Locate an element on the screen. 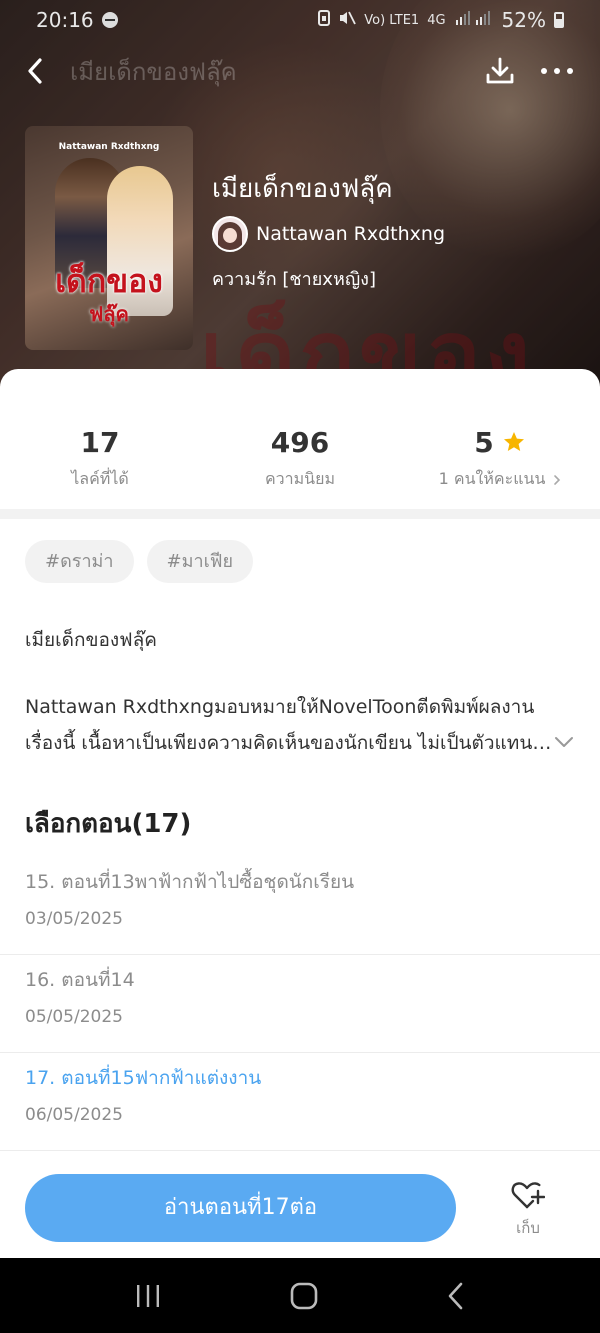  network-type: 4G is located at coordinates (436, 20).